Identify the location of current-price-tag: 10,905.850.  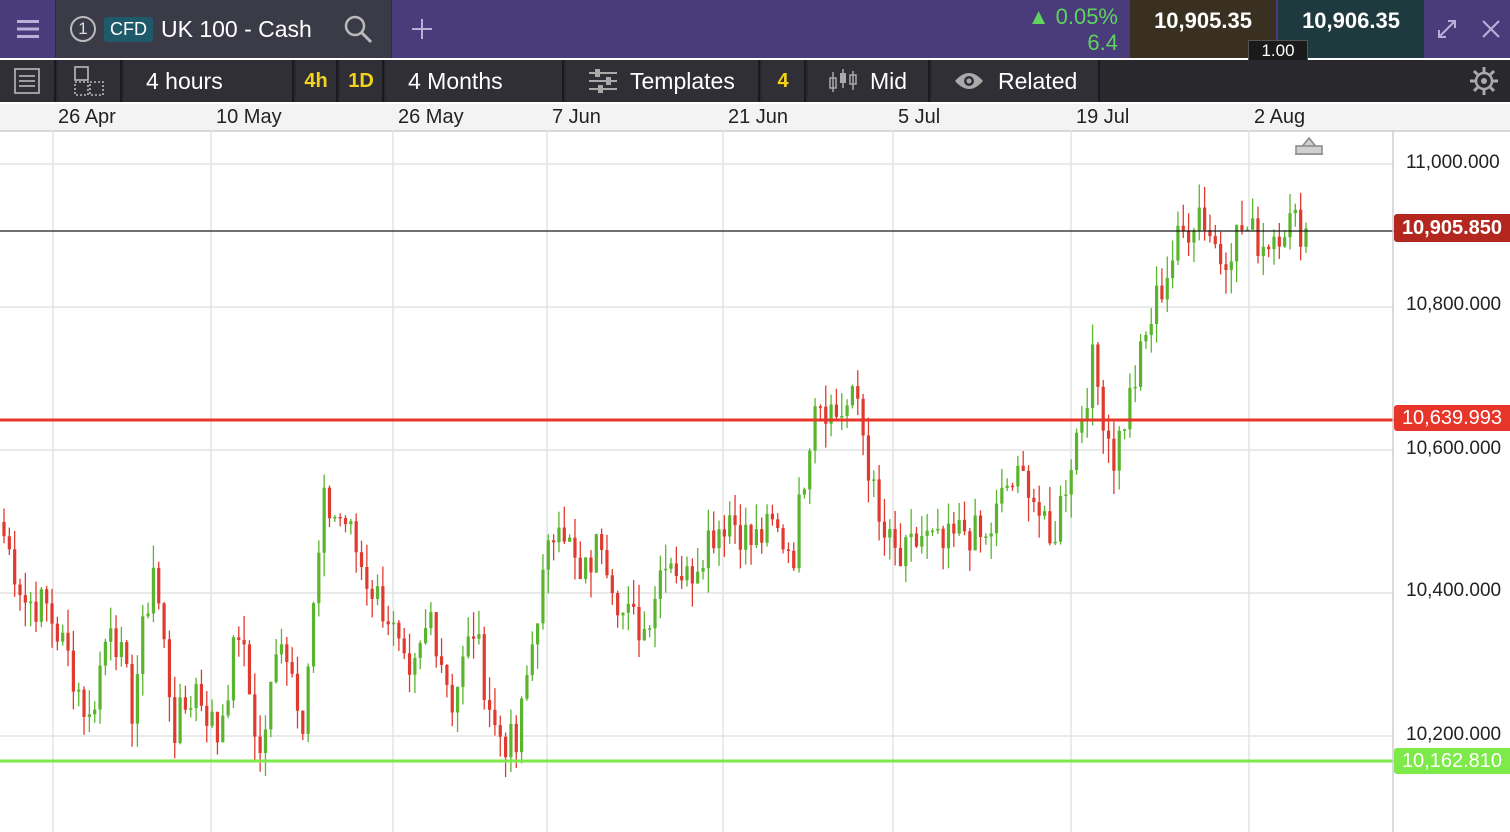
(1452, 228).